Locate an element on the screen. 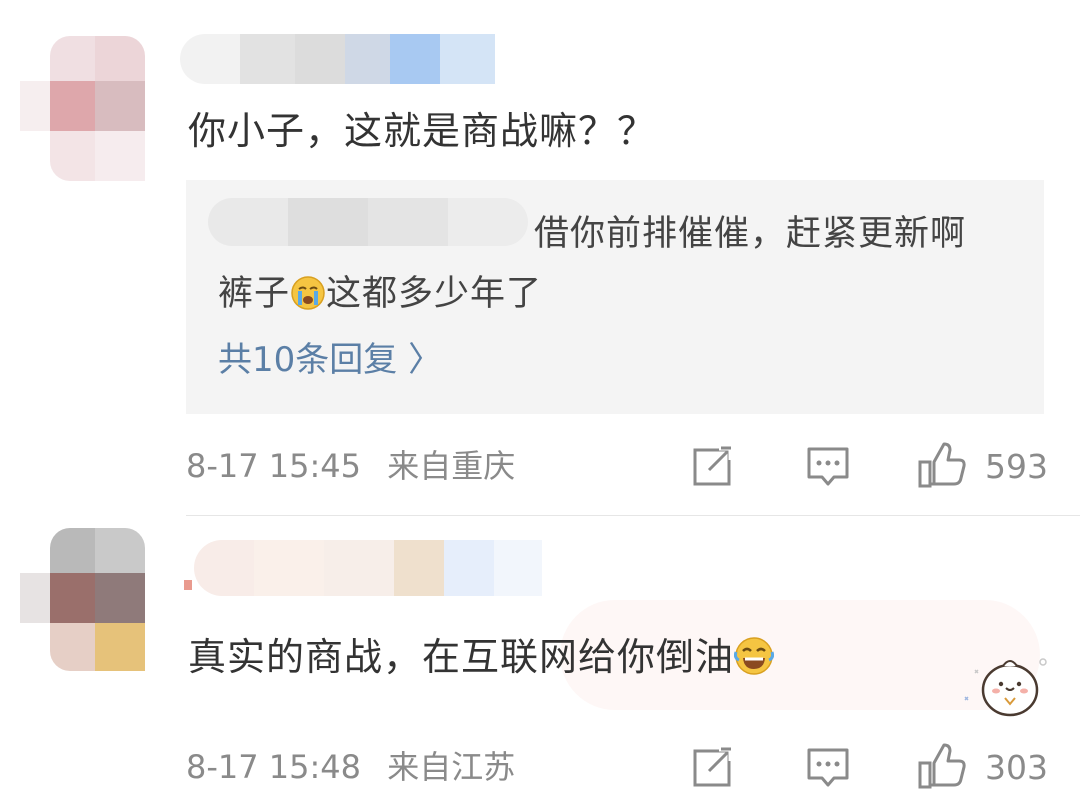 The width and height of the screenshot is (1080, 803). comment-meta: 8-17 15:45 来自重庆 is located at coordinates (350, 466).